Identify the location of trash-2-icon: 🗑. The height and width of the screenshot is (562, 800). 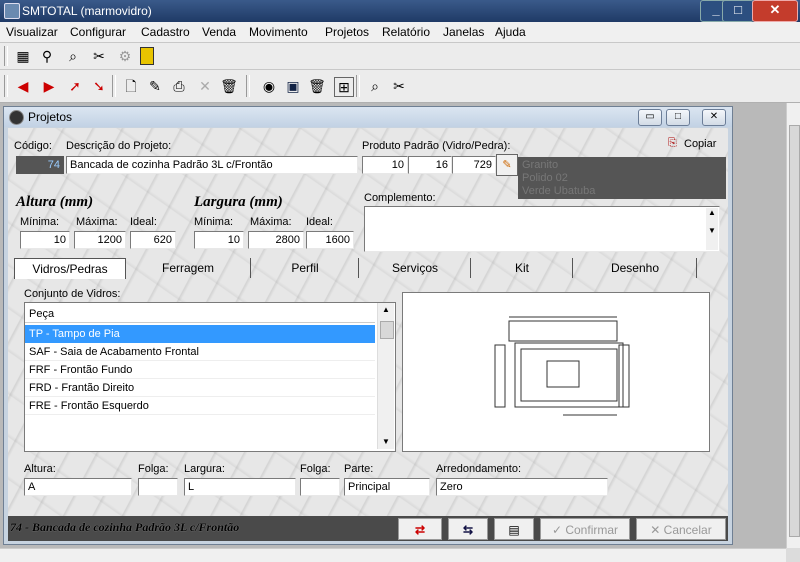
(317, 86).